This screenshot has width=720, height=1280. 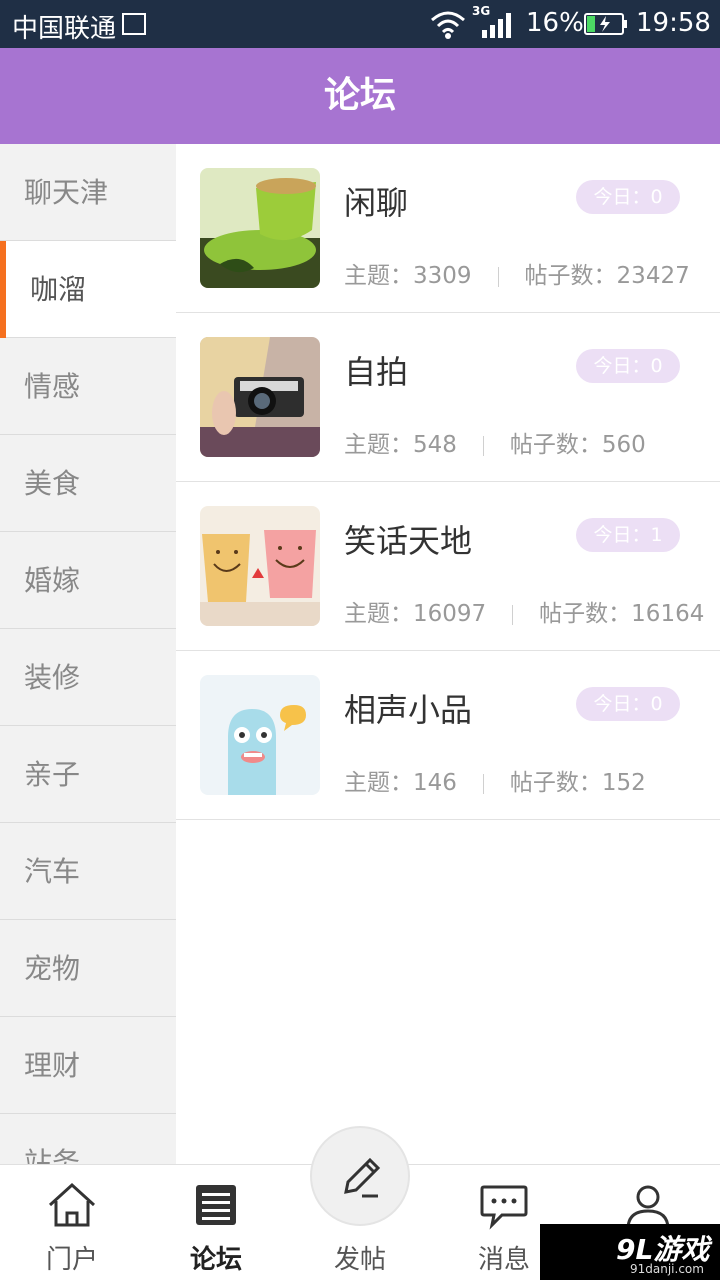 What do you see at coordinates (496, 25) in the screenshot?
I see `signal-icon` at bounding box center [496, 25].